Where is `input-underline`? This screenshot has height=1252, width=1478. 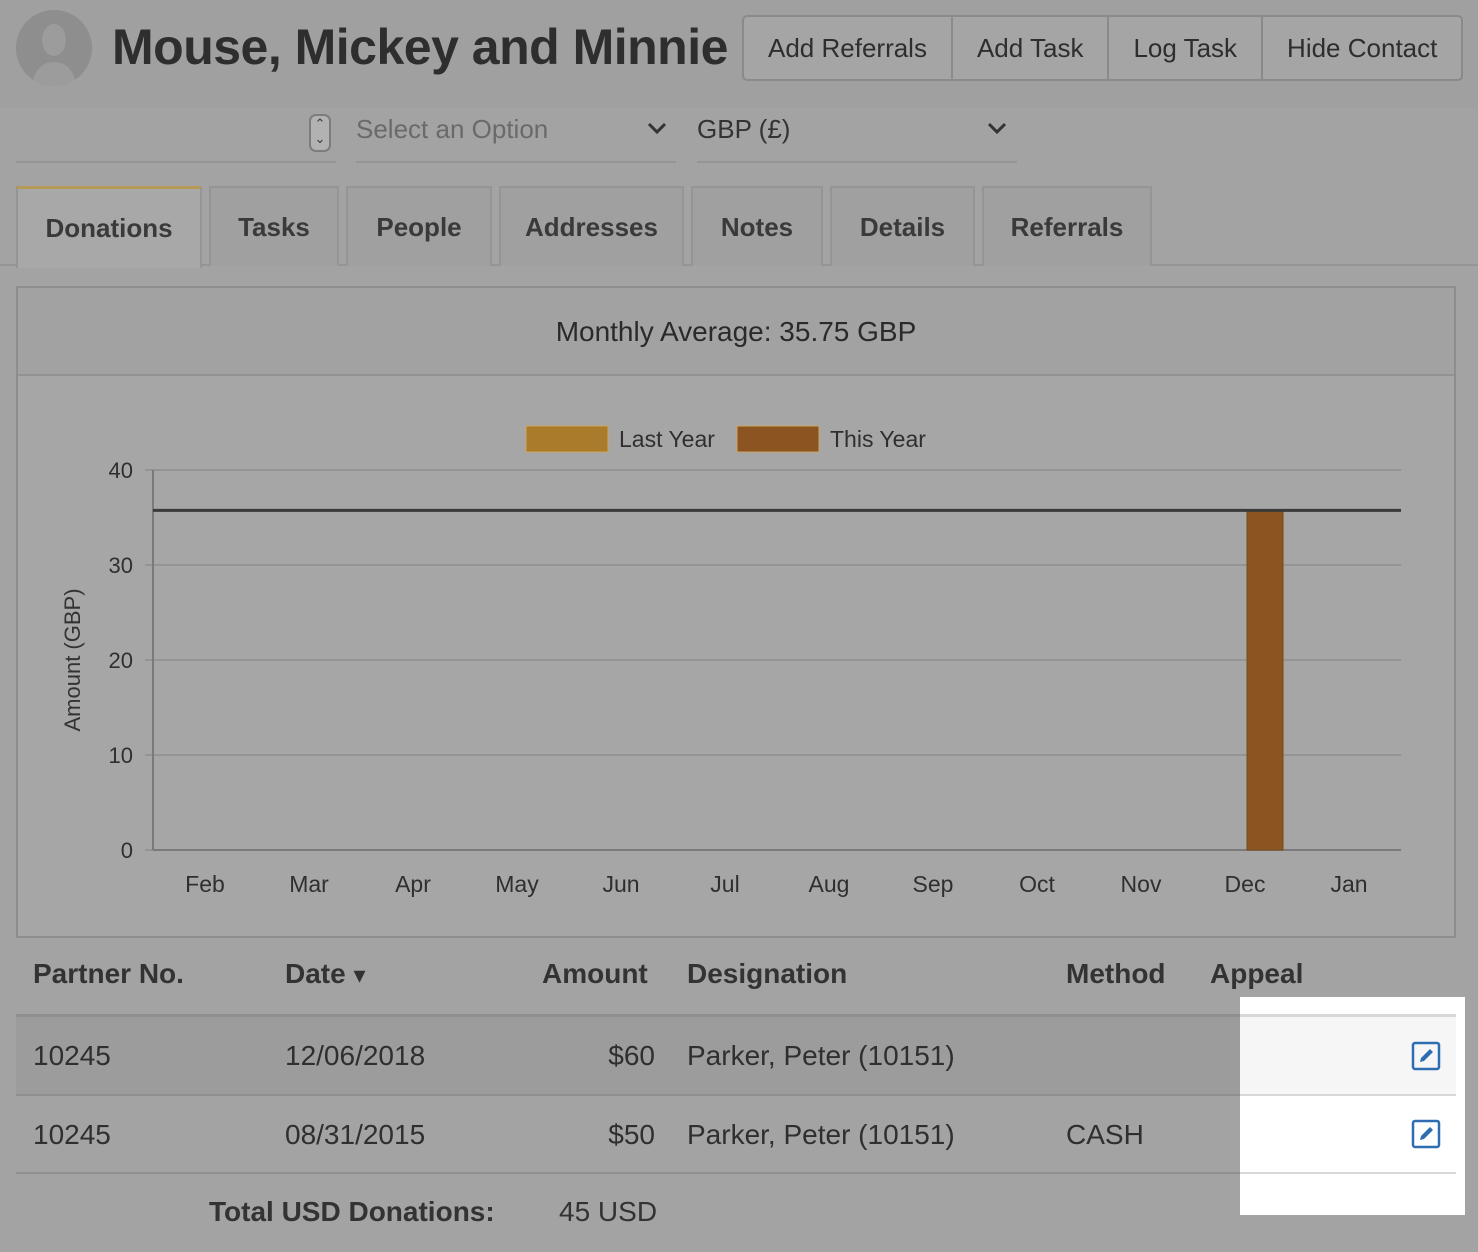
input-underline is located at coordinates (176, 162).